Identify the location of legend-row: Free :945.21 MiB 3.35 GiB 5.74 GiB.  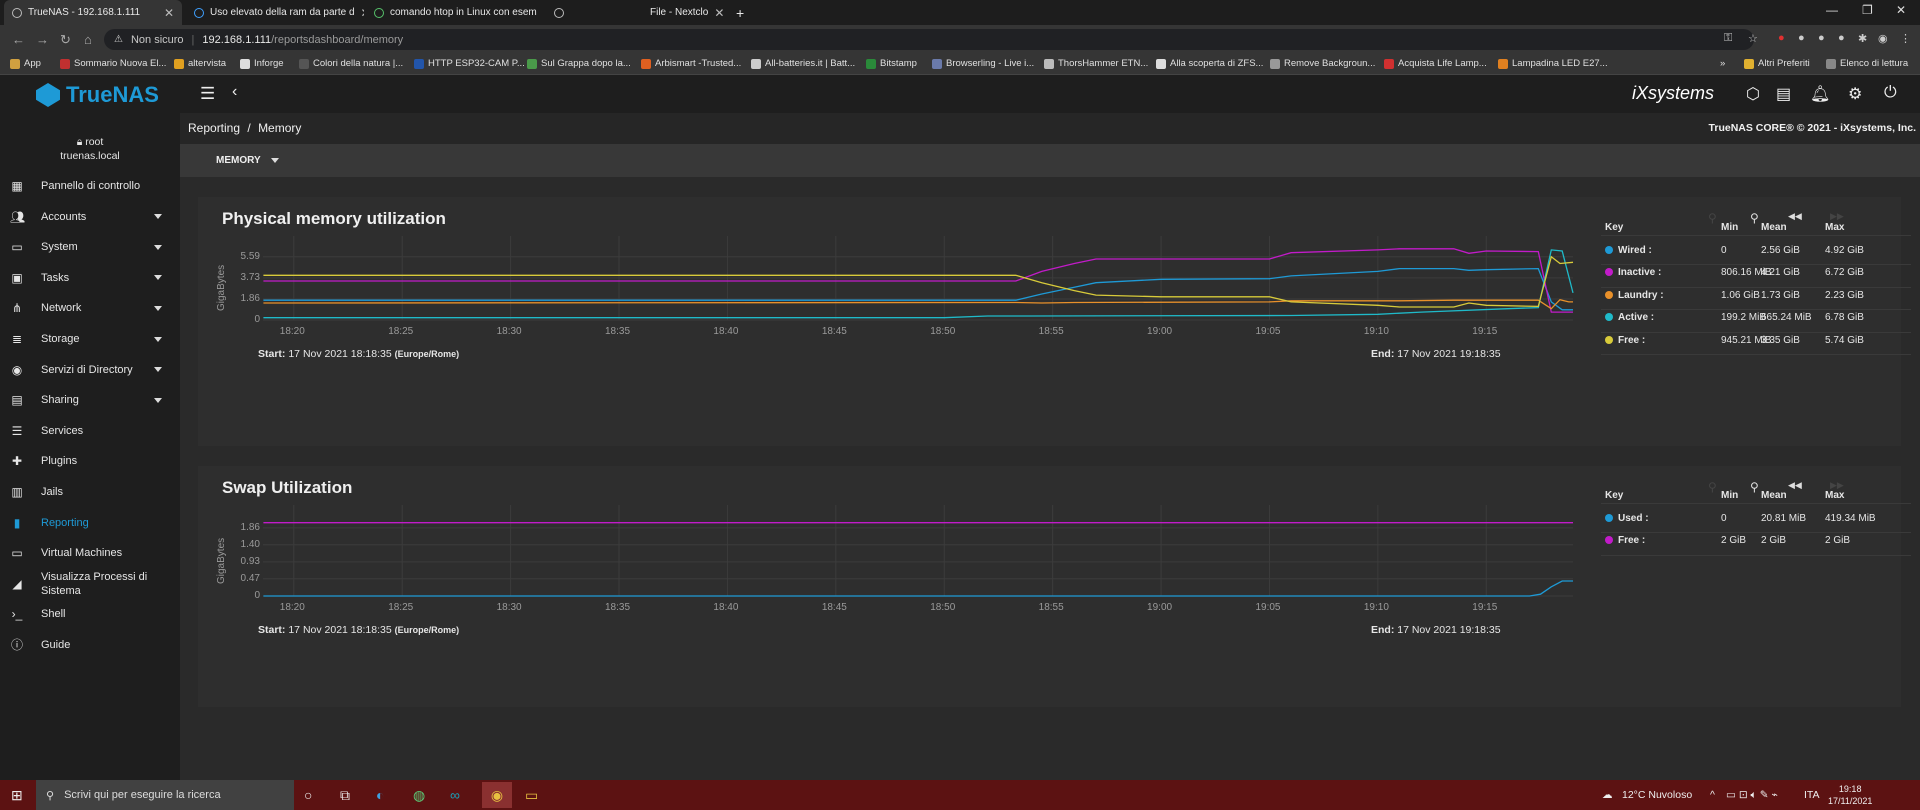
(1756, 344).